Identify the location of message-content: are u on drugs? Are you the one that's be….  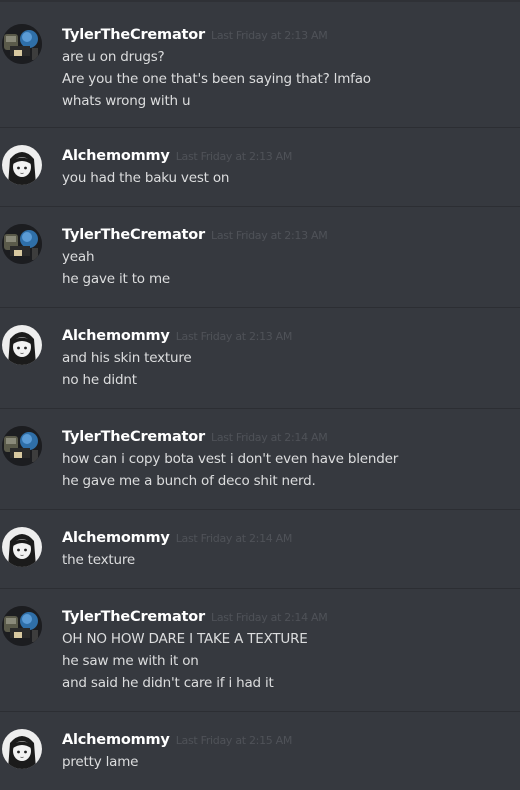
(216, 79).